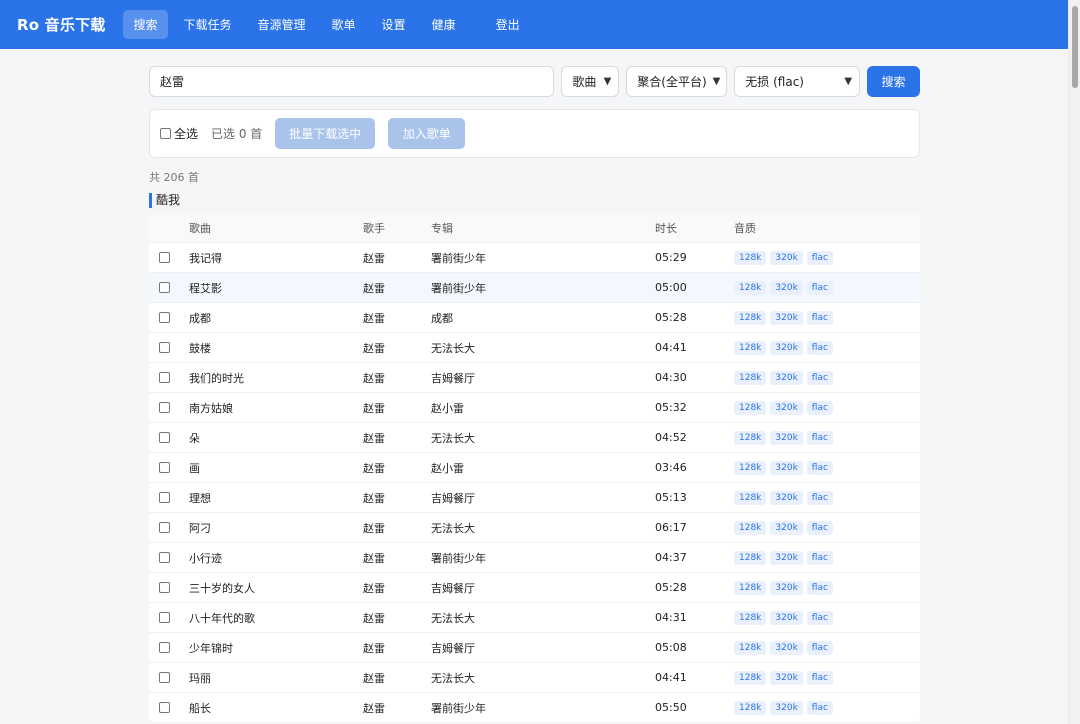 Image resolution: width=1080 pixels, height=724 pixels. I want to click on nav-health: 健康, so click(444, 24).